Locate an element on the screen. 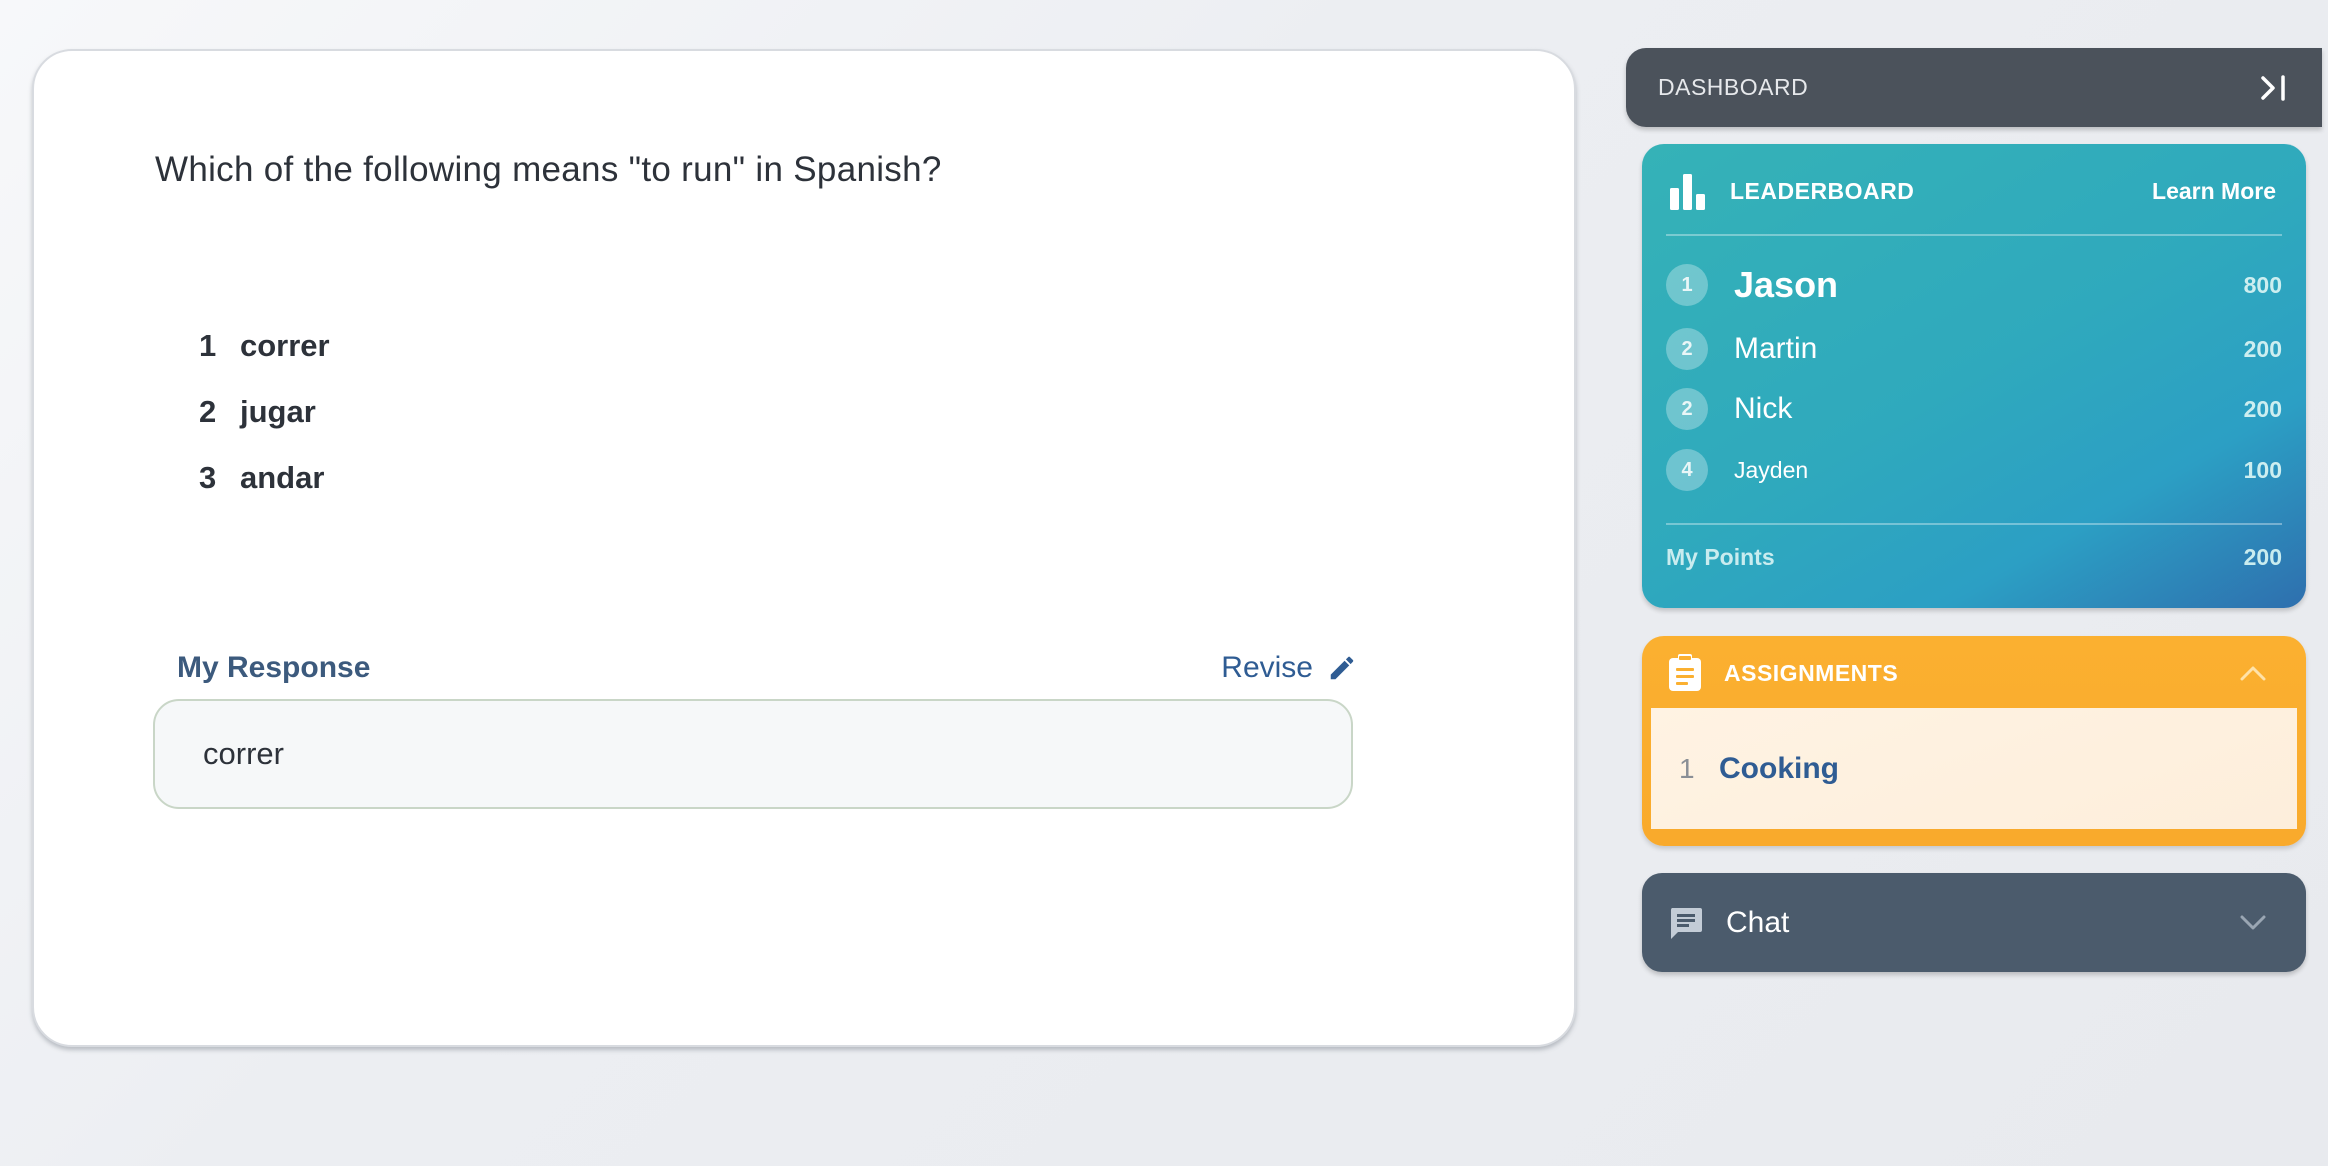  my-points: My Points 200 is located at coordinates (1974, 557).